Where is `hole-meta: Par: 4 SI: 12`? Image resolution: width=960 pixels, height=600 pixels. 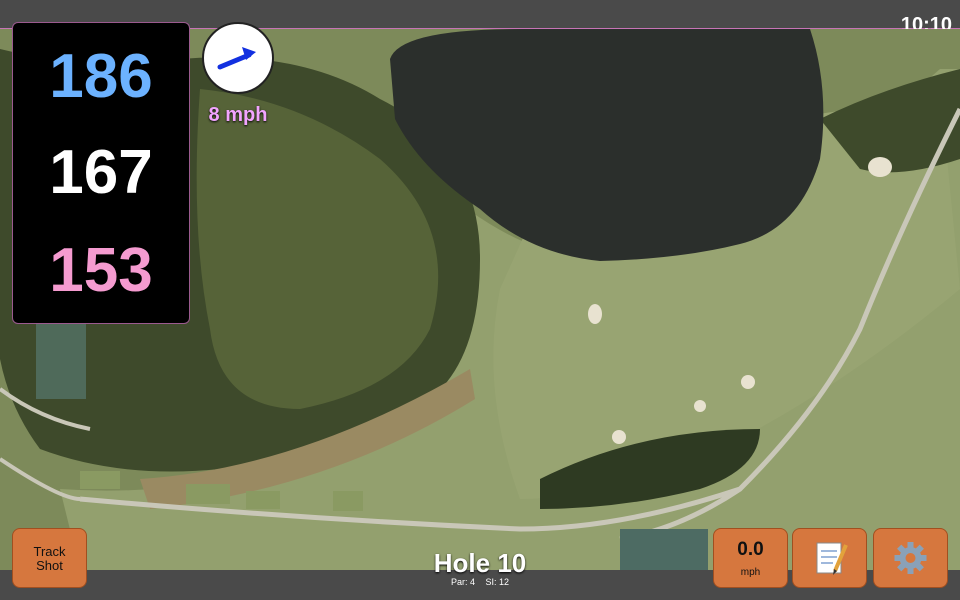 hole-meta: Par: 4 SI: 12 is located at coordinates (480, 582).